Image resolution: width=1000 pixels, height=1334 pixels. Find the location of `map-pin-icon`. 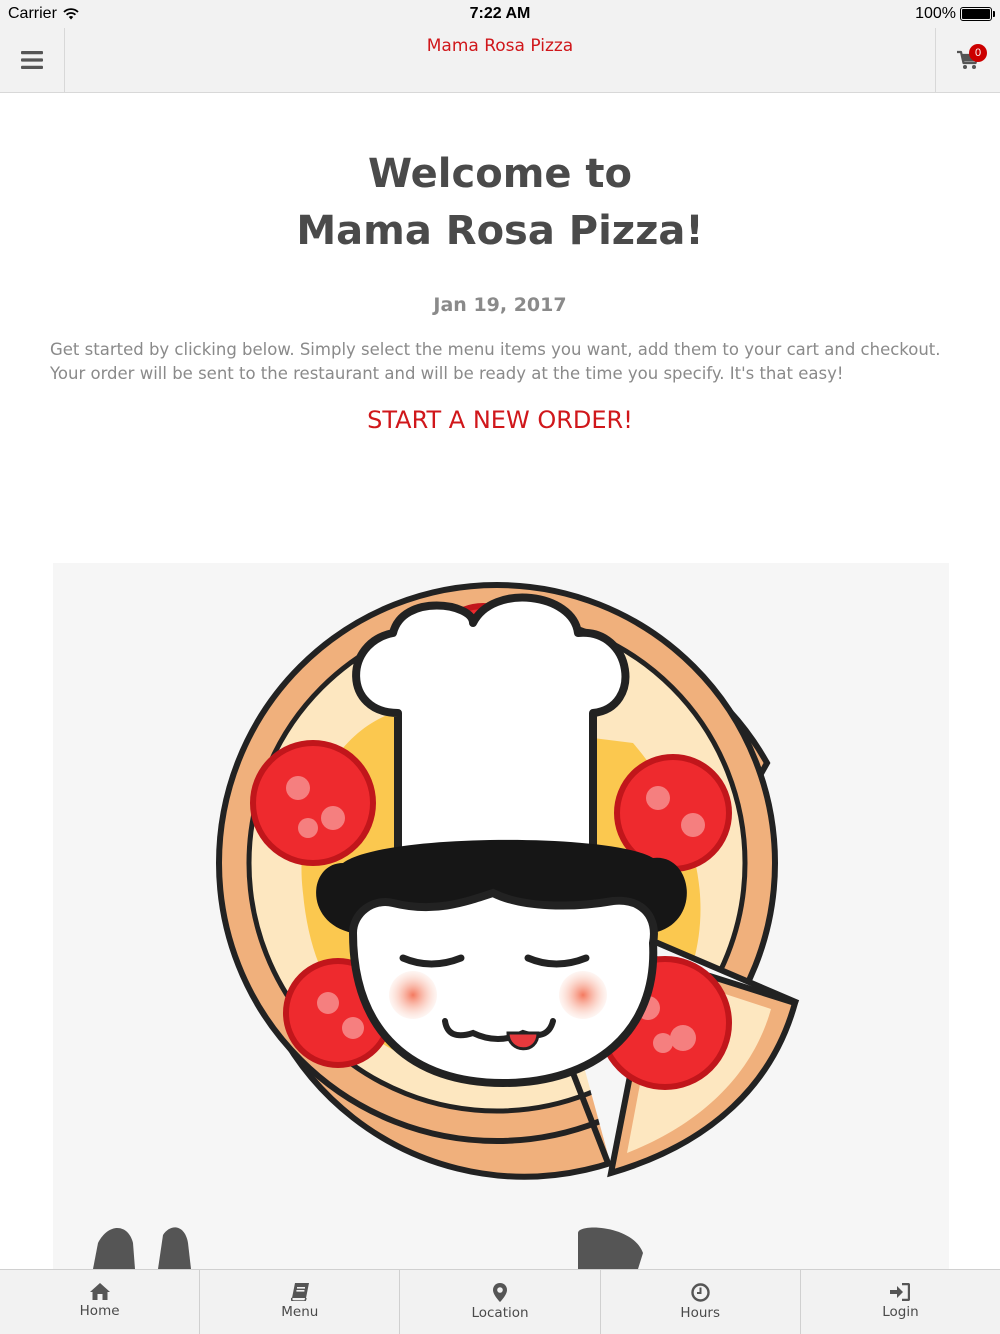

map-pin-icon is located at coordinates (500, 1292).